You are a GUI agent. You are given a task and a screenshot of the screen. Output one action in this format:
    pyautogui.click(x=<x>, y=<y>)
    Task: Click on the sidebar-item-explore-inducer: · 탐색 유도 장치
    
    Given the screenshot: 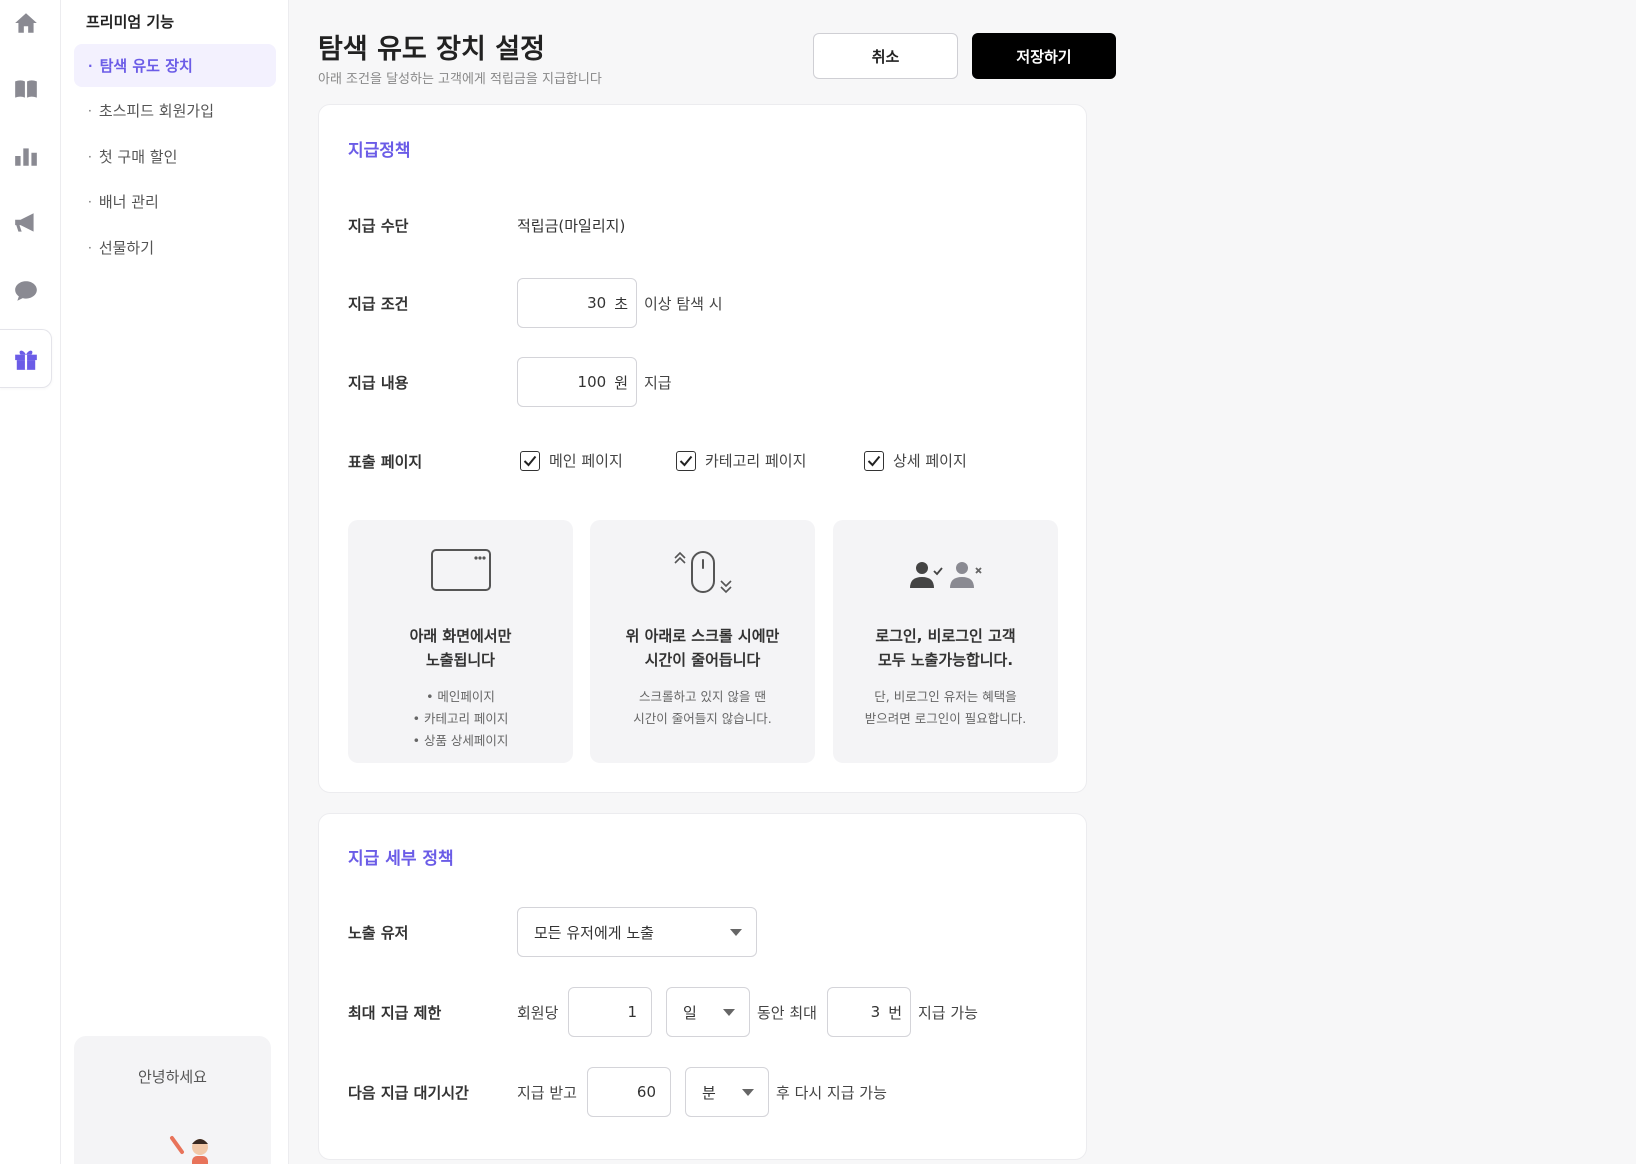 What is the action you would take?
    pyautogui.click(x=175, y=65)
    